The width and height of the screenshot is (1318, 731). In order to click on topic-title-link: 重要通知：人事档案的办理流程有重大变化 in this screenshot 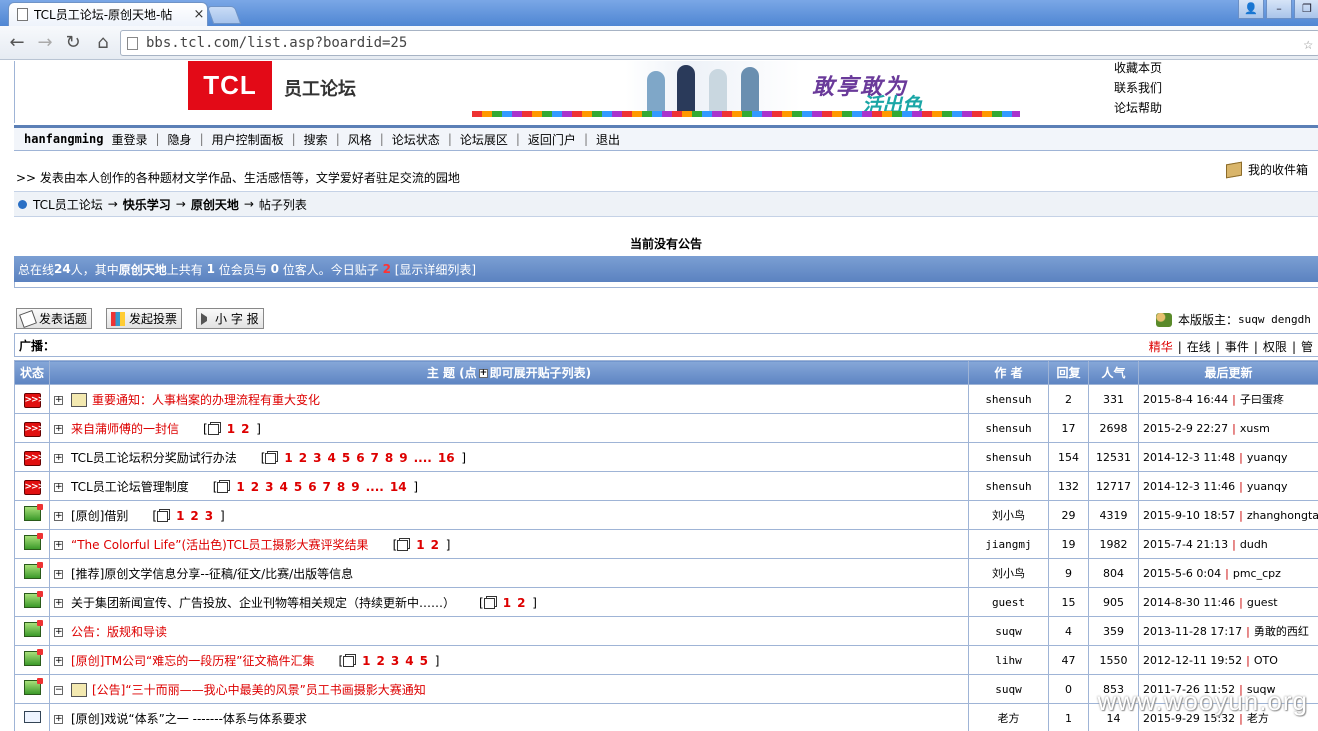, I will do `click(206, 400)`.